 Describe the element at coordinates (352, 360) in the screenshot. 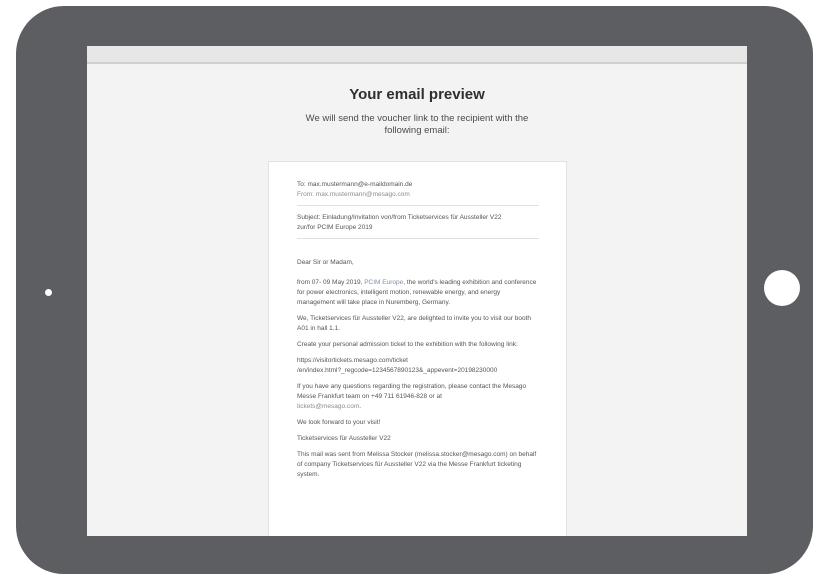

I see `ticket-url-line-1: https://visitortickets.mesago.com/ticket` at that location.